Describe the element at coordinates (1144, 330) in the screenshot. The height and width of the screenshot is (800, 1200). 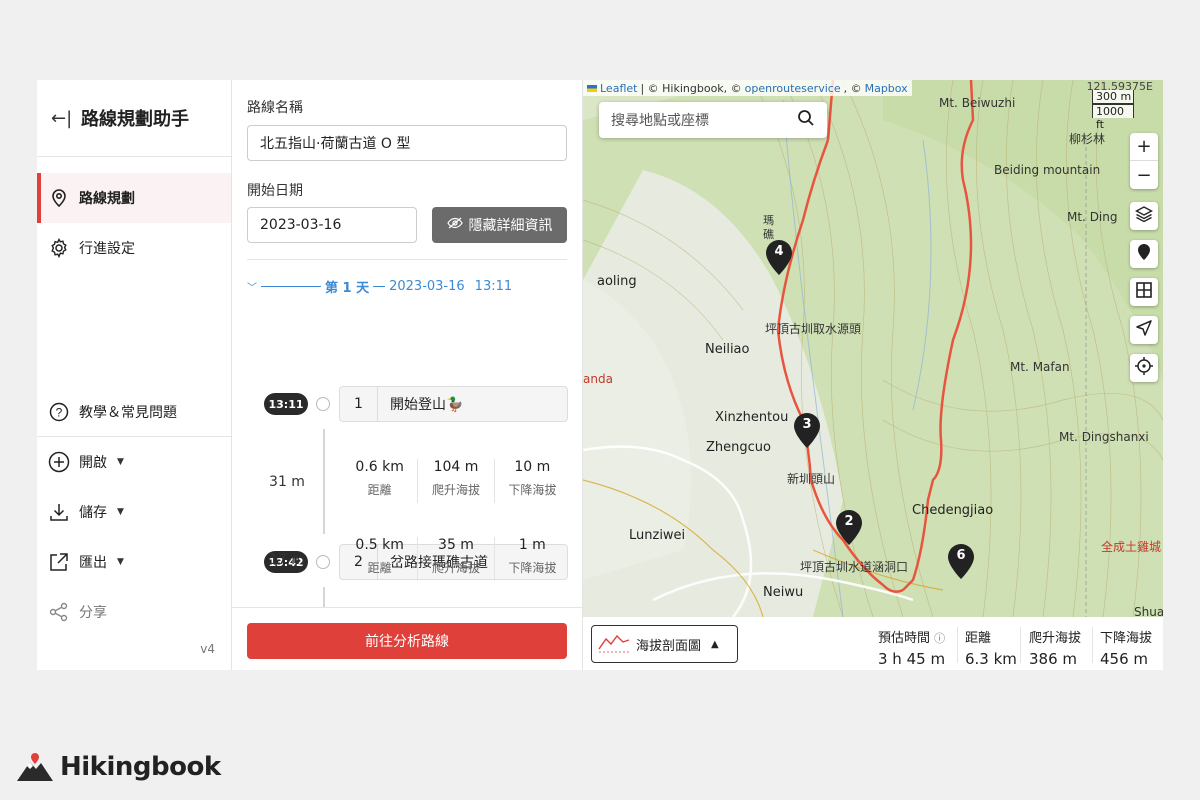
I see `navigate-button` at that location.